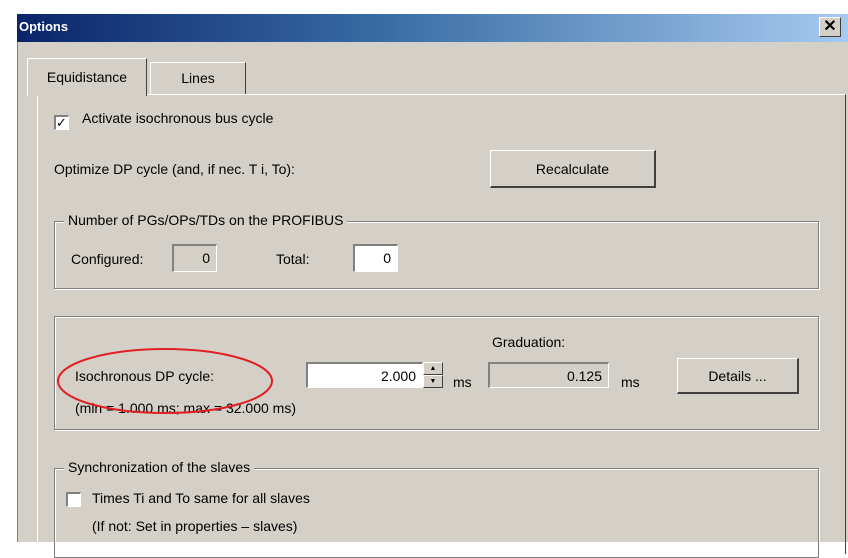 The image size is (848, 558). I want to click on highlight-ellipse, so click(165, 381).